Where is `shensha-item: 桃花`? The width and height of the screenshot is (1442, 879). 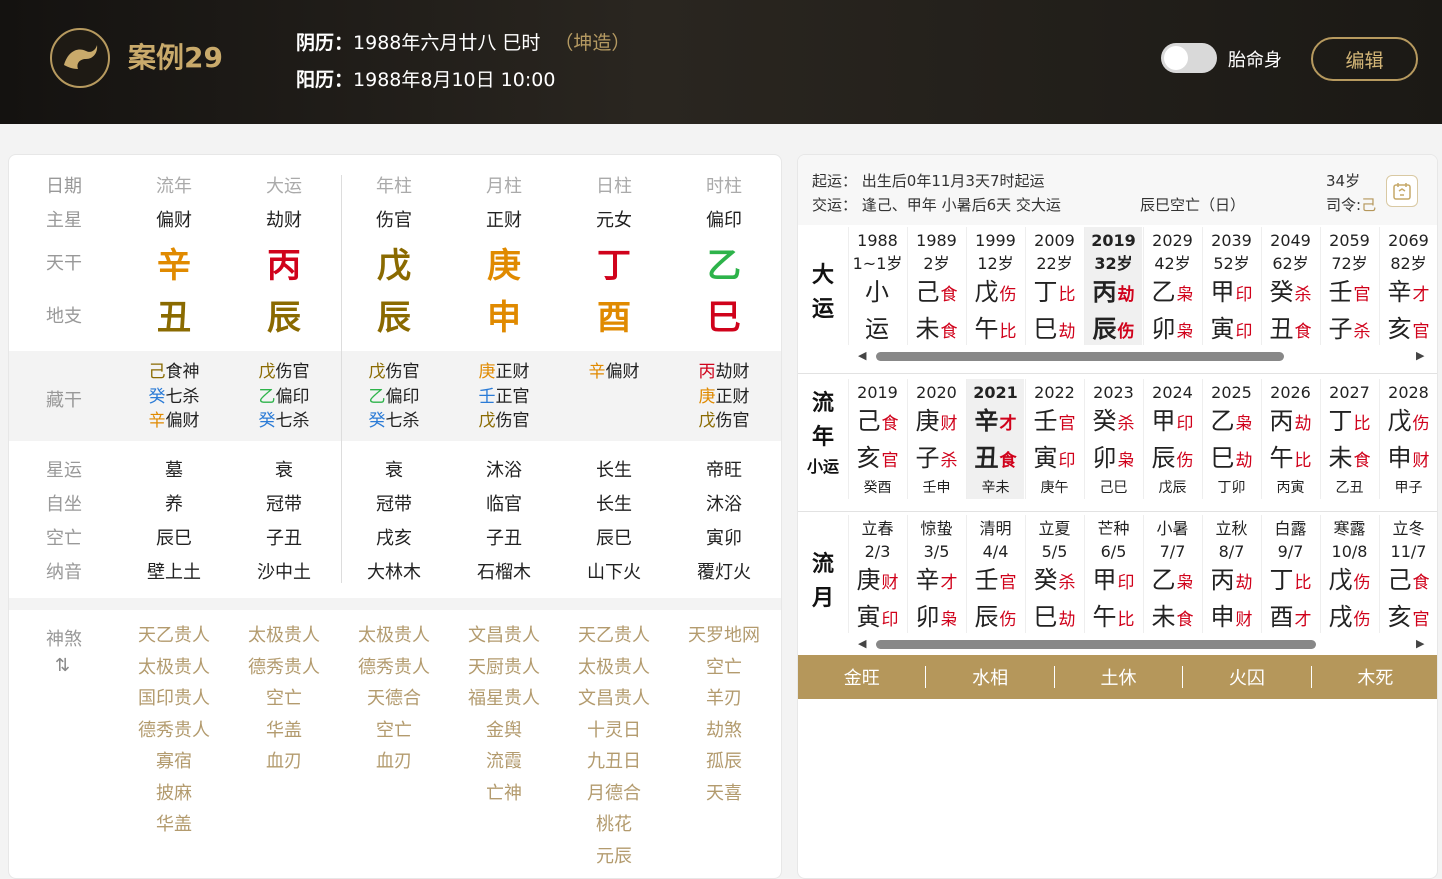
shensha-item: 桃花 is located at coordinates (614, 825).